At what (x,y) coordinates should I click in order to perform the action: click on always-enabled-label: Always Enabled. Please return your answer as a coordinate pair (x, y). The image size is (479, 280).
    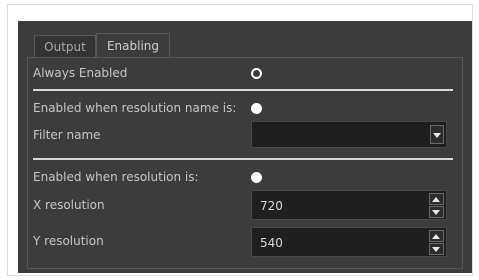
    Looking at the image, I should click on (80, 73).